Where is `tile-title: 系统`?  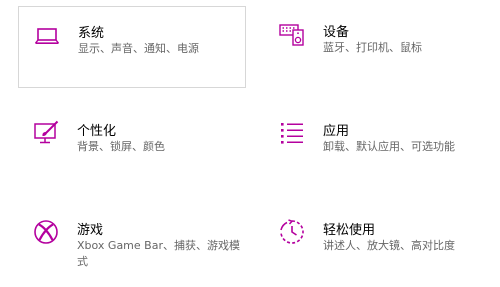
tile-title: 系统 is located at coordinates (91, 33).